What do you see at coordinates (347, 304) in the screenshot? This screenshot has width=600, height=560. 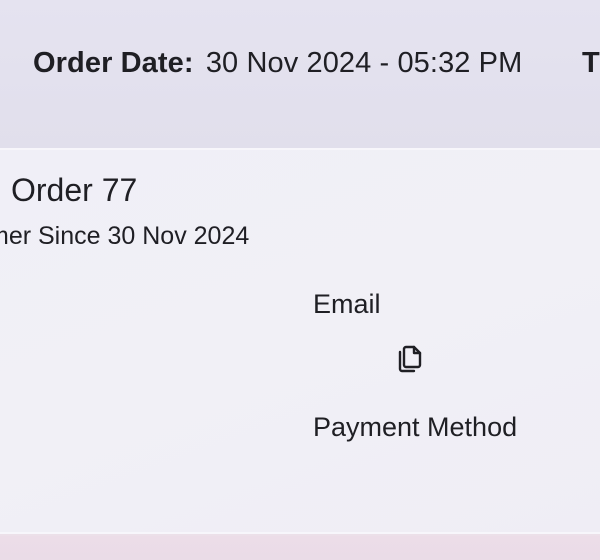 I see `email-label: Email` at bounding box center [347, 304].